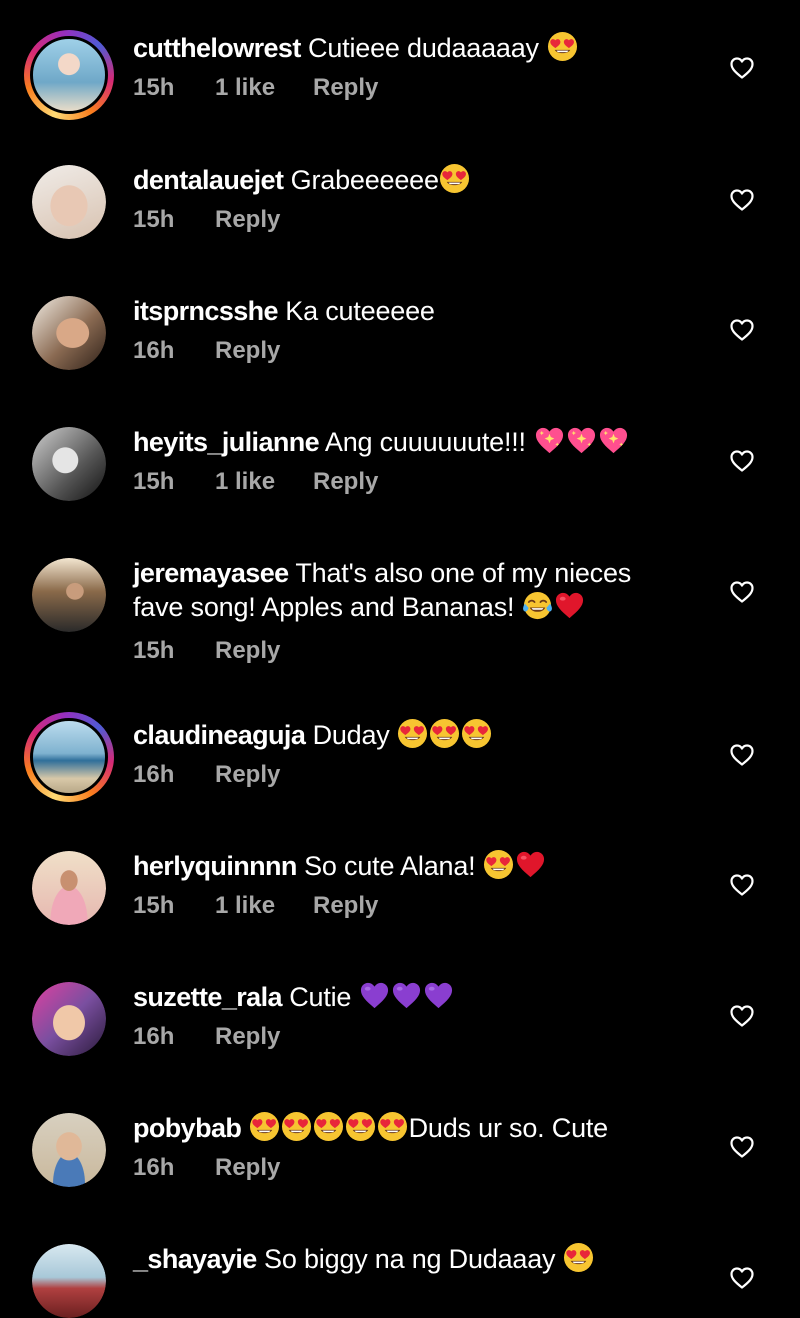  What do you see at coordinates (351, 735) in the screenshot?
I see `comment-text: Duday` at bounding box center [351, 735].